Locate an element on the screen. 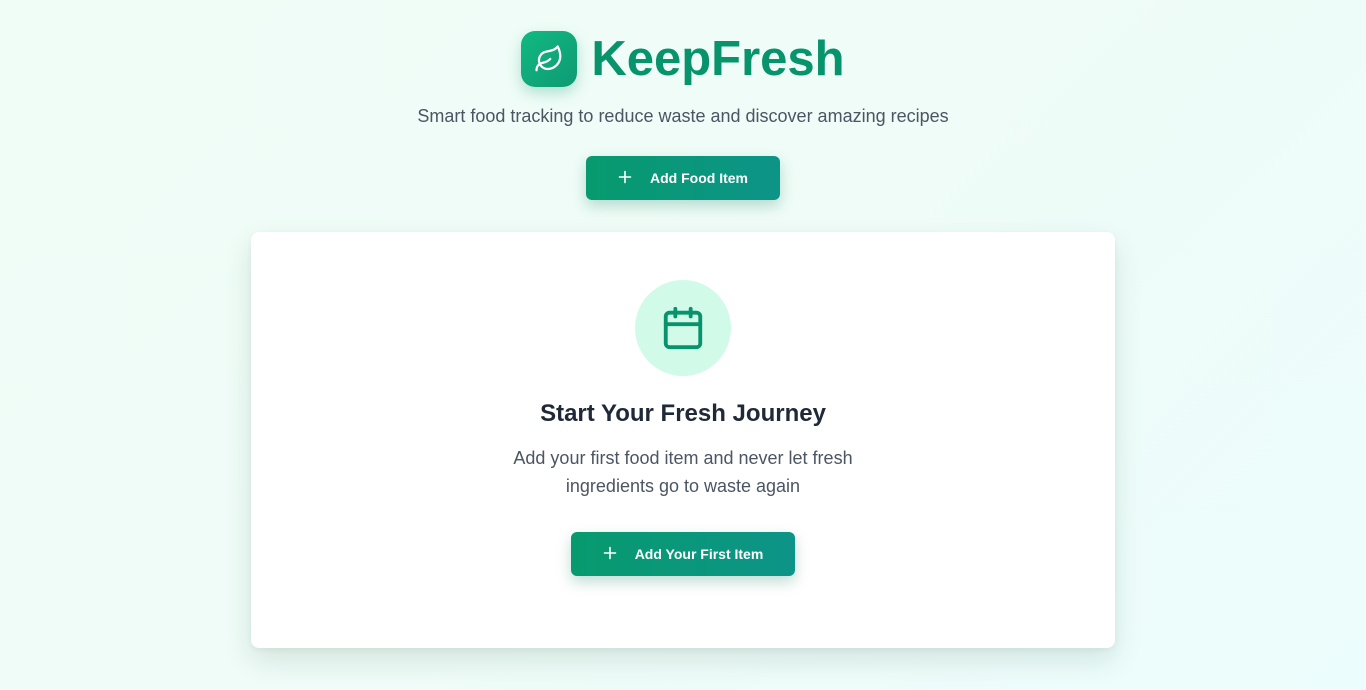 This screenshot has width=1366, height=690. brand: KeepFresh is located at coordinates (683, 59).